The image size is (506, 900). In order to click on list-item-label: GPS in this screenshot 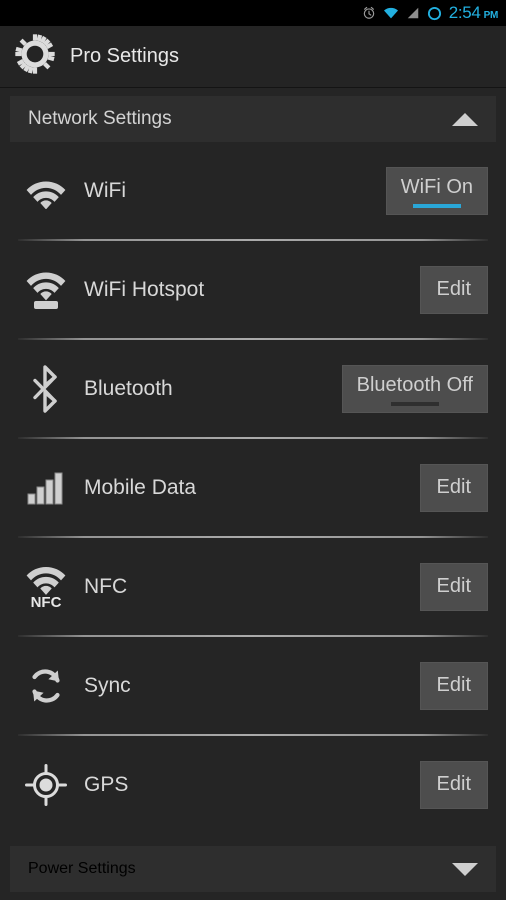, I will do `click(106, 784)`.